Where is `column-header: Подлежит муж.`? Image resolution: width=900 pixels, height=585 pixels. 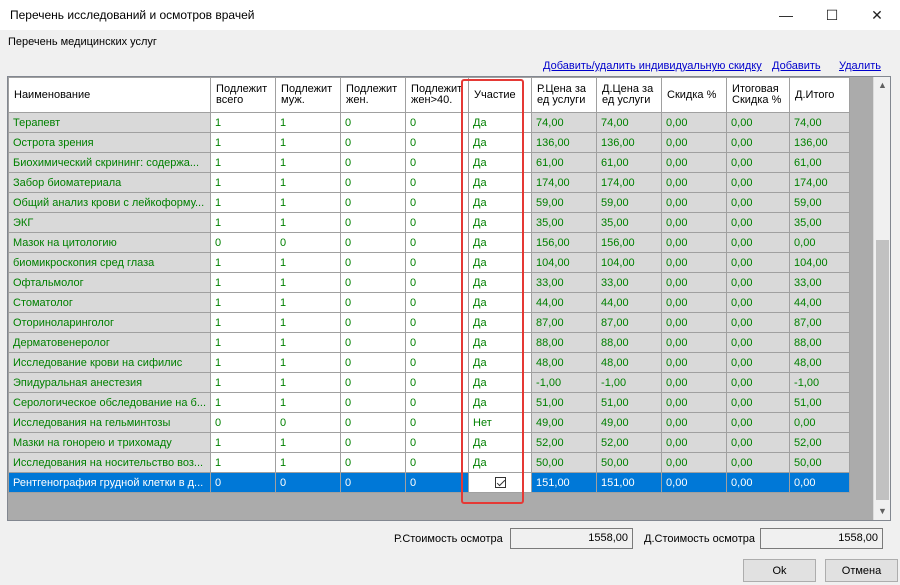 column-header: Подлежит муж. is located at coordinates (308, 95).